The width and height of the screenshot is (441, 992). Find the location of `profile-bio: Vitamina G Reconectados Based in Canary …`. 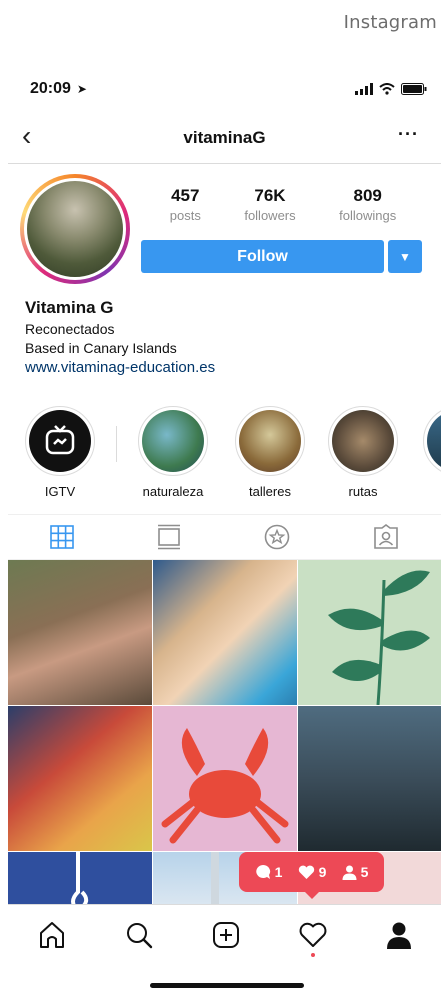

profile-bio: Vitamina G Reconectados Based in Canary … is located at coordinates (120, 337).